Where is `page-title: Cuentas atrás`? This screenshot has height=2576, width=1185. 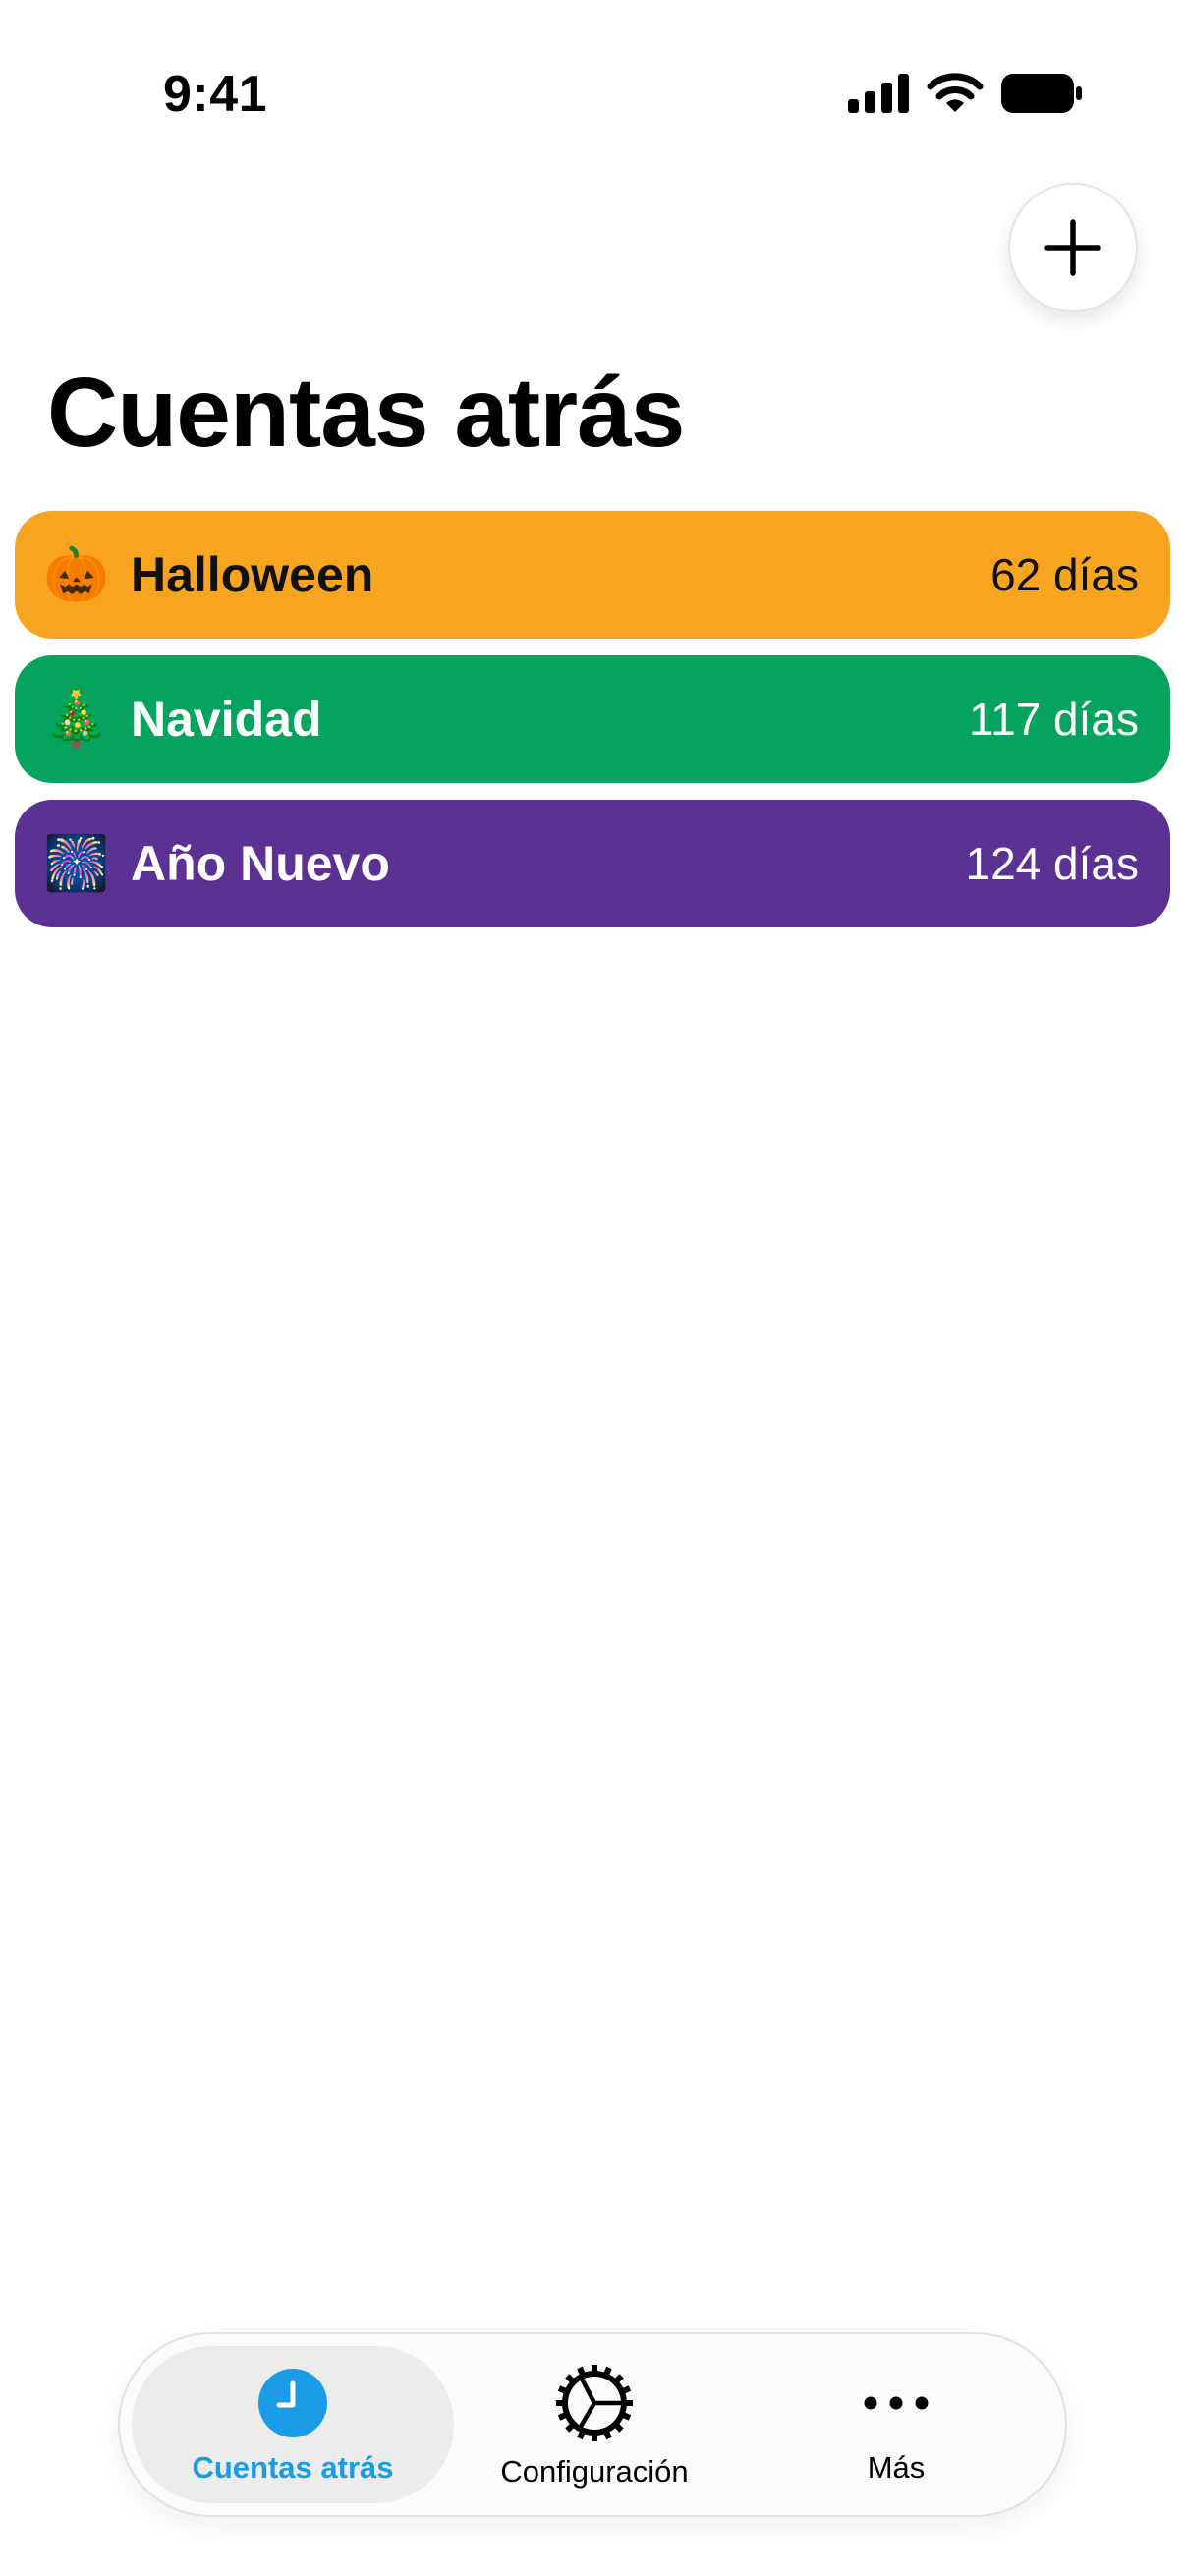
page-title: Cuentas atrás is located at coordinates (366, 413).